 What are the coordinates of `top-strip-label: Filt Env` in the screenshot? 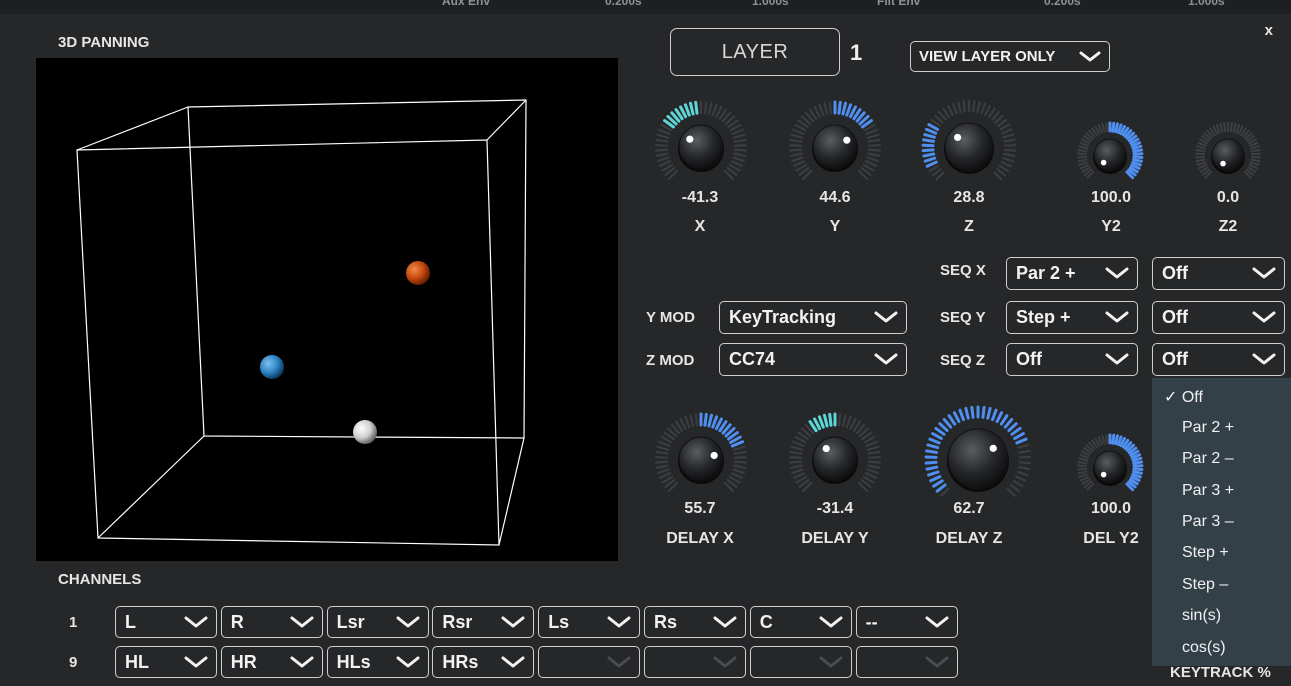 It's located at (899, 4).